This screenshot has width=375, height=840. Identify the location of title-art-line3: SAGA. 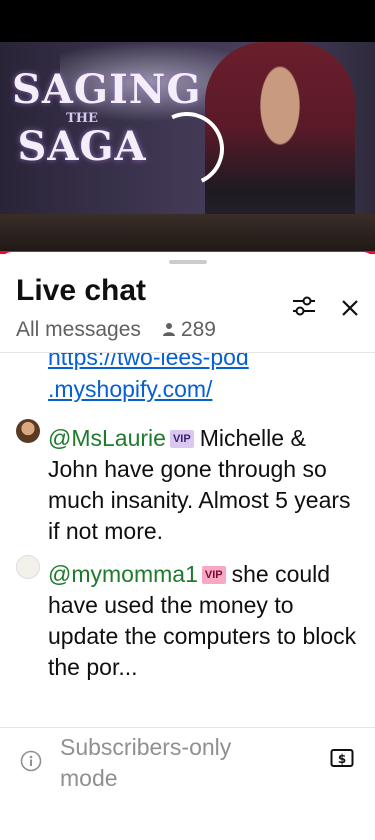
(82, 146).